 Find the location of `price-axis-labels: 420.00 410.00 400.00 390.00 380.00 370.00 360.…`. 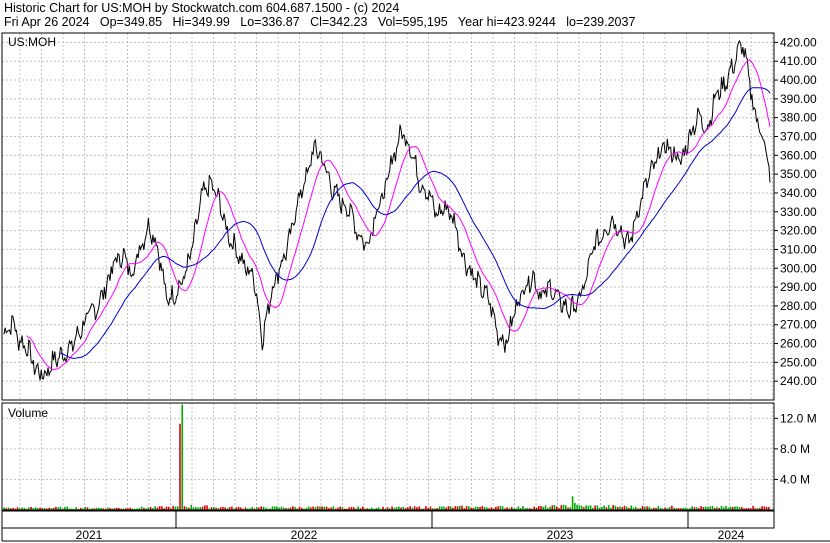

price-axis-labels: 420.00 410.00 400.00 390.00 380.00 370.00 360.… is located at coordinates (795, 211).